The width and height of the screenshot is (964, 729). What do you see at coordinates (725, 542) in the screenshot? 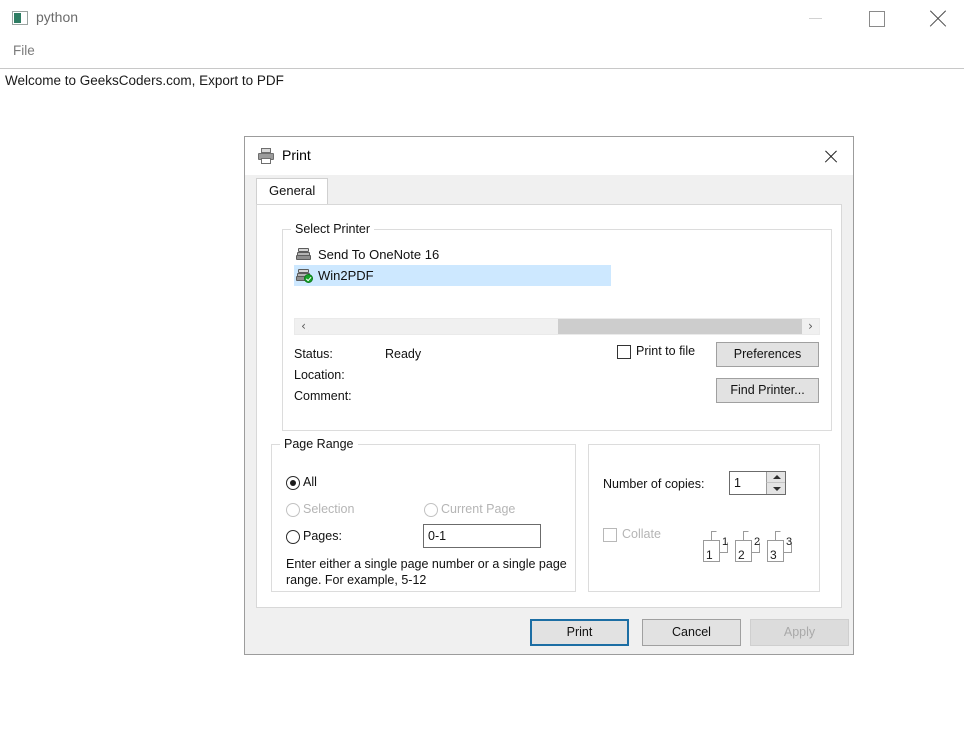
I see `collate-sheet-back-number: 1` at bounding box center [725, 542].